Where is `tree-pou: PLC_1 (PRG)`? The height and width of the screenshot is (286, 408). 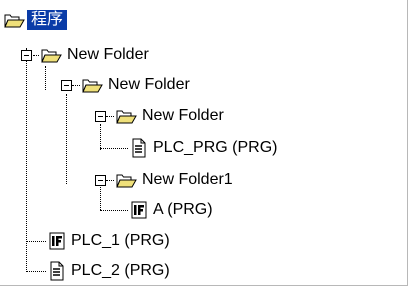
tree-pou: PLC_1 (PRG) is located at coordinates (110, 241).